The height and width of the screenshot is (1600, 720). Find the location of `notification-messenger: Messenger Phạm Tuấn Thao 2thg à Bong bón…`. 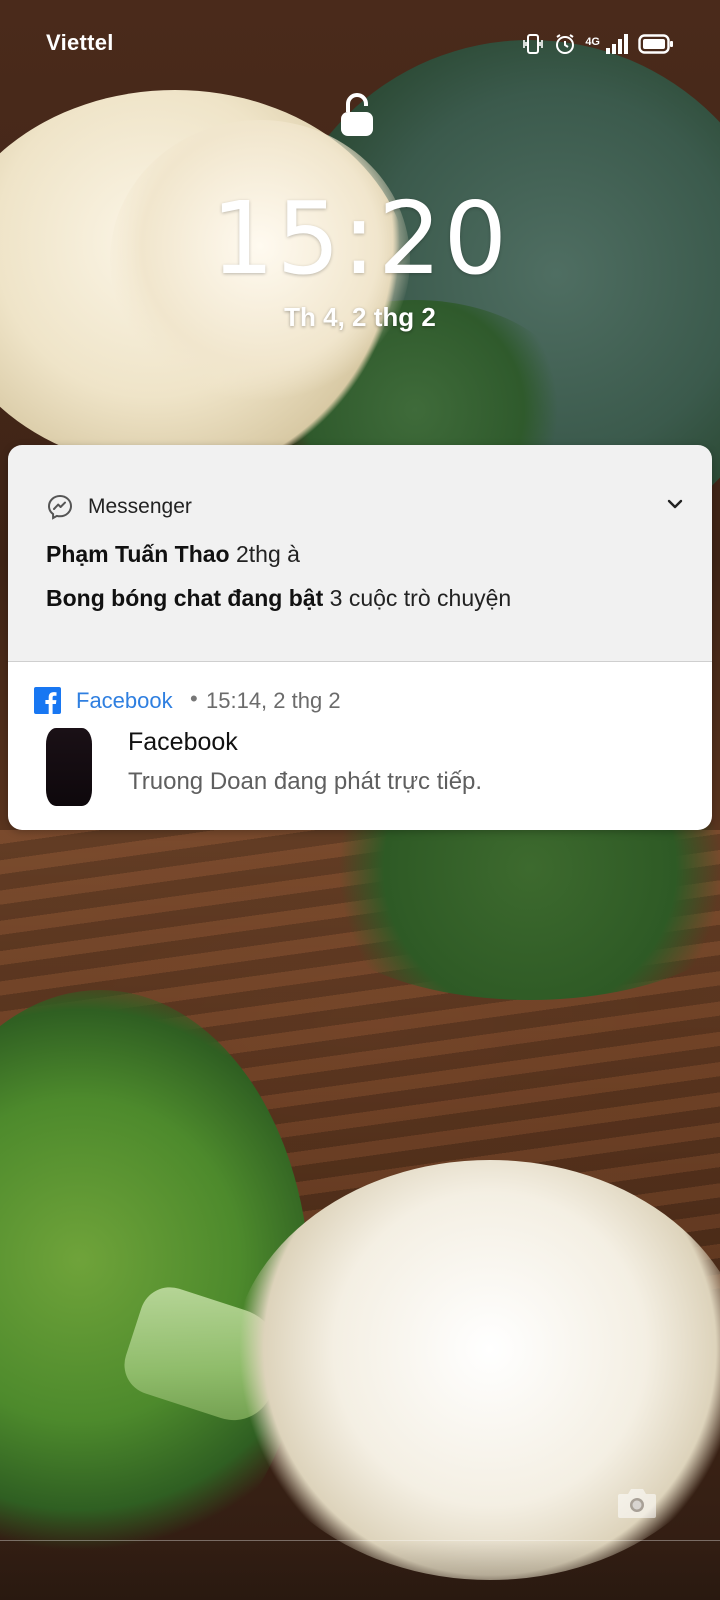

notification-messenger: Messenger Phạm Tuấn Thao 2thg à Bong bón… is located at coordinates (360, 553).